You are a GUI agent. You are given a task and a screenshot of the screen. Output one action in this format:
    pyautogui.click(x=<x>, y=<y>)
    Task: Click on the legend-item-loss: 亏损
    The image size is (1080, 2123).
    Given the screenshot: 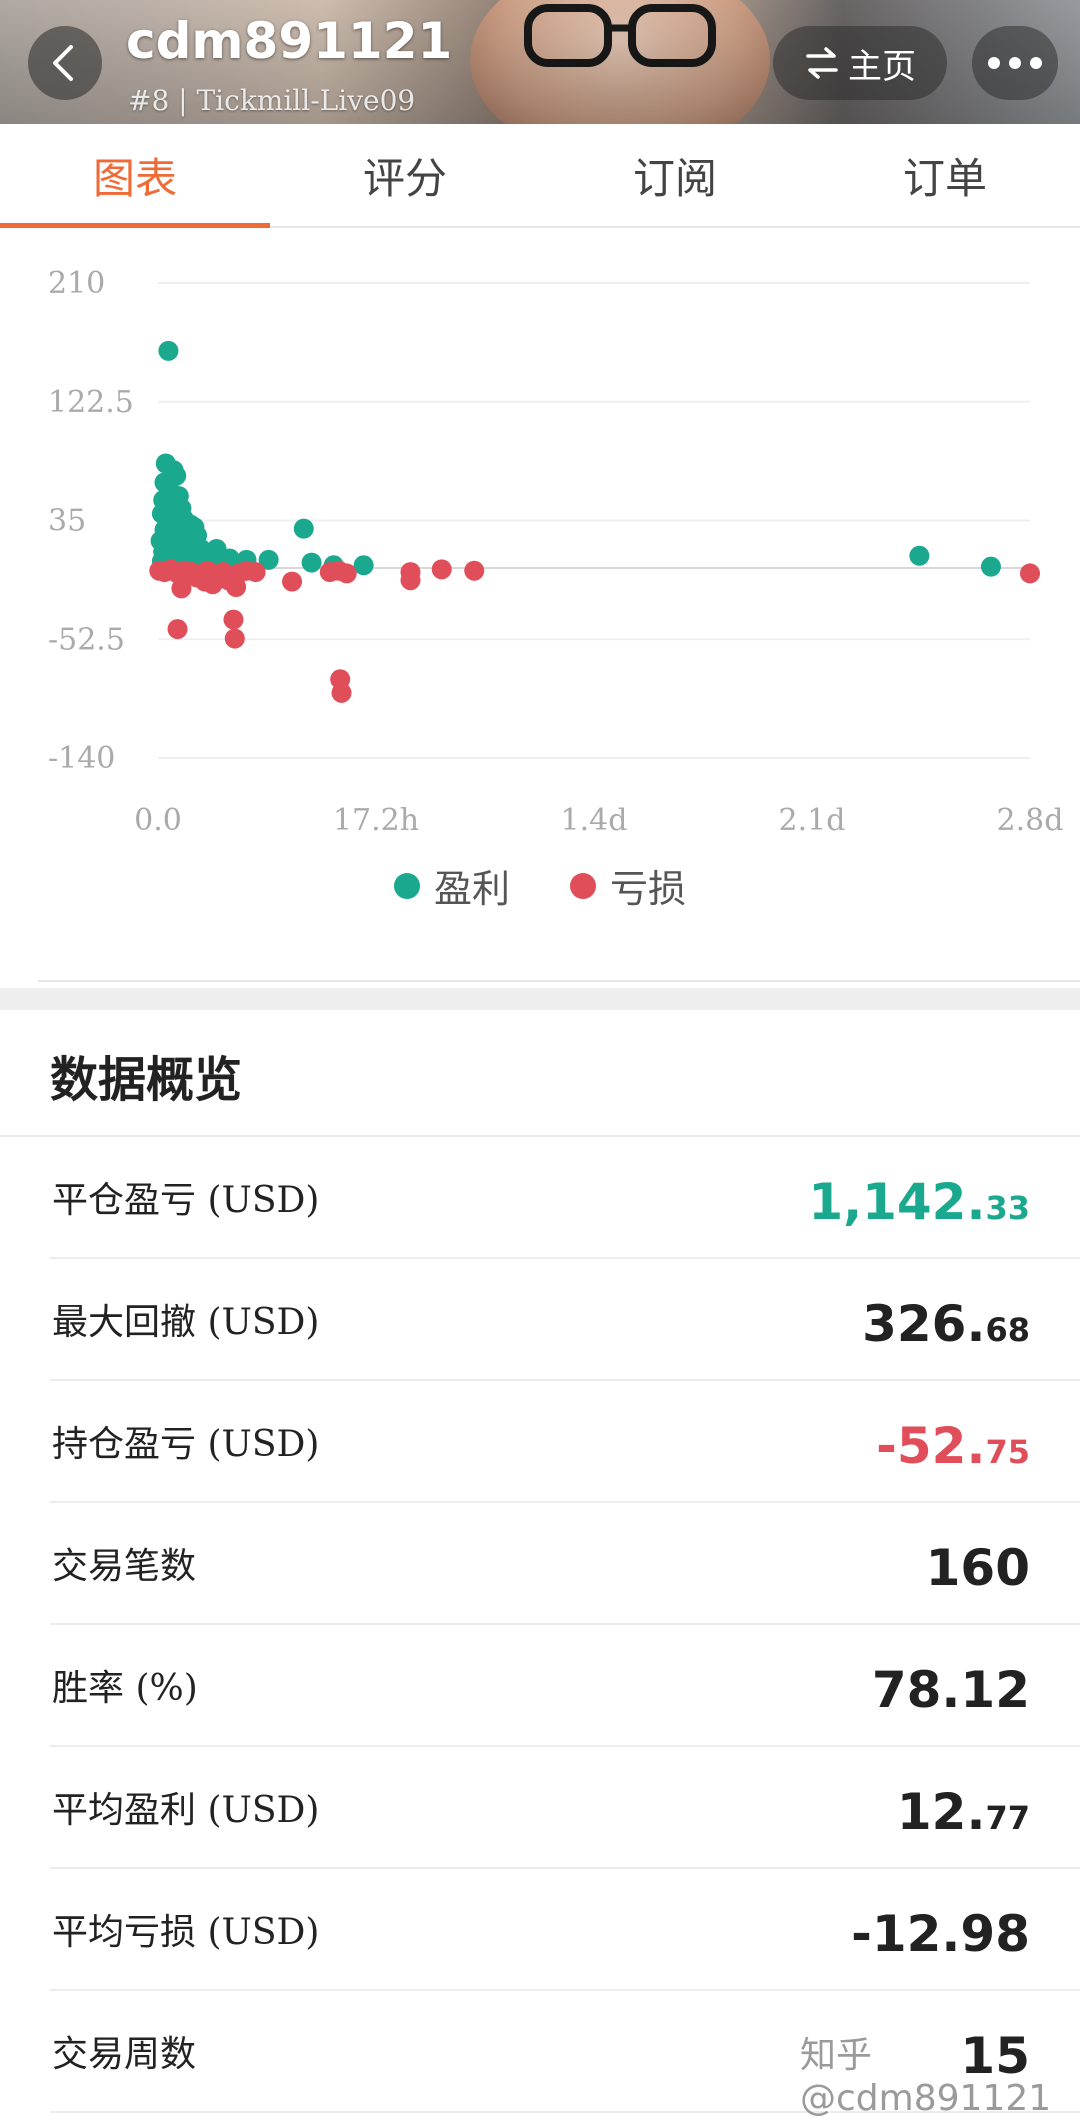 What is the action you would take?
    pyautogui.click(x=628, y=885)
    